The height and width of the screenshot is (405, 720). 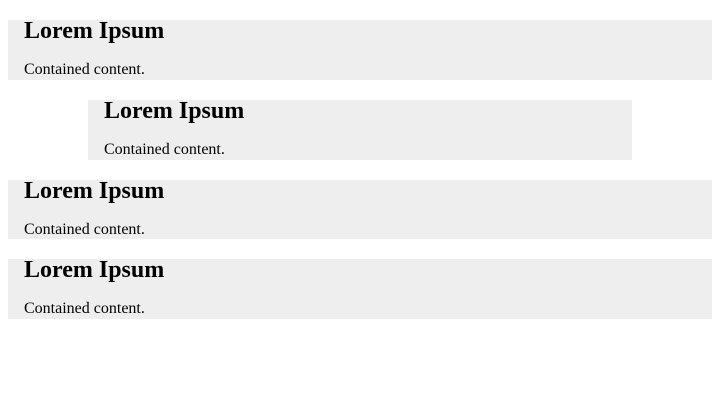 What do you see at coordinates (360, 129) in the screenshot?
I see `content-panel-2: Lorem Ipsum Contained content.` at bounding box center [360, 129].